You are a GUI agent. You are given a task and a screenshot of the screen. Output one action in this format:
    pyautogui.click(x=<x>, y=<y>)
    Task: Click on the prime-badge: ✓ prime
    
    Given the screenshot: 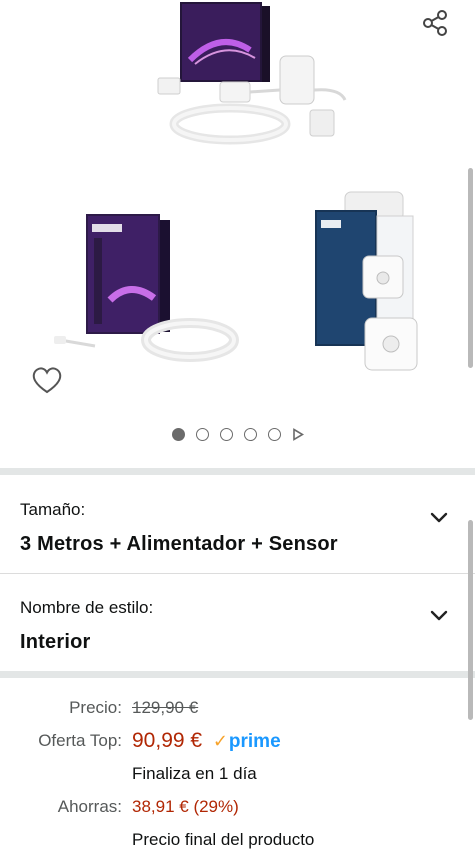 What is the action you would take?
    pyautogui.click(x=247, y=741)
    